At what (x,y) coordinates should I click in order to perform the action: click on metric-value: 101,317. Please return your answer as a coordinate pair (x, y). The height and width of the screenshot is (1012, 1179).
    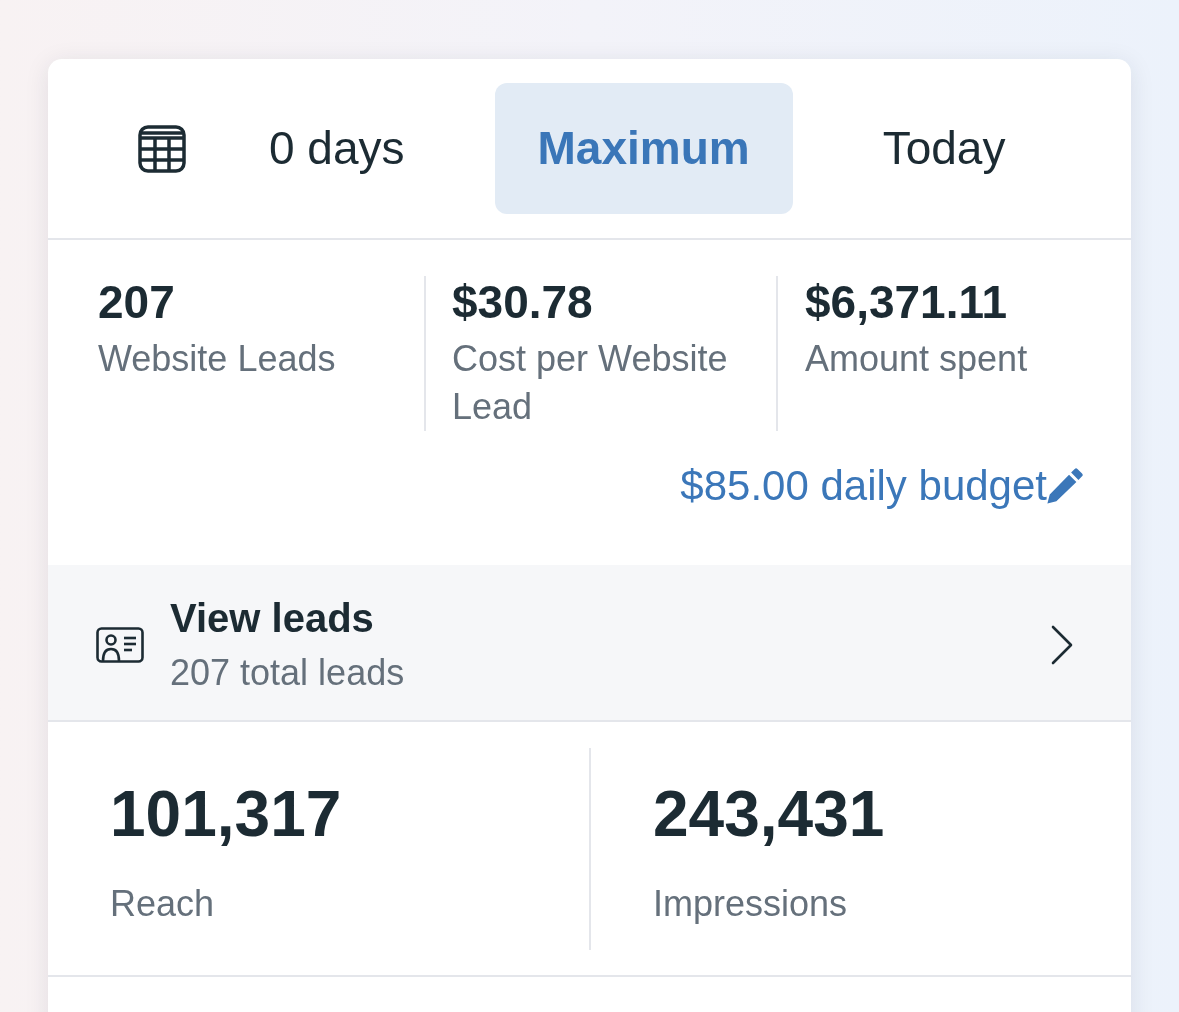
    Looking at the image, I should click on (226, 814).